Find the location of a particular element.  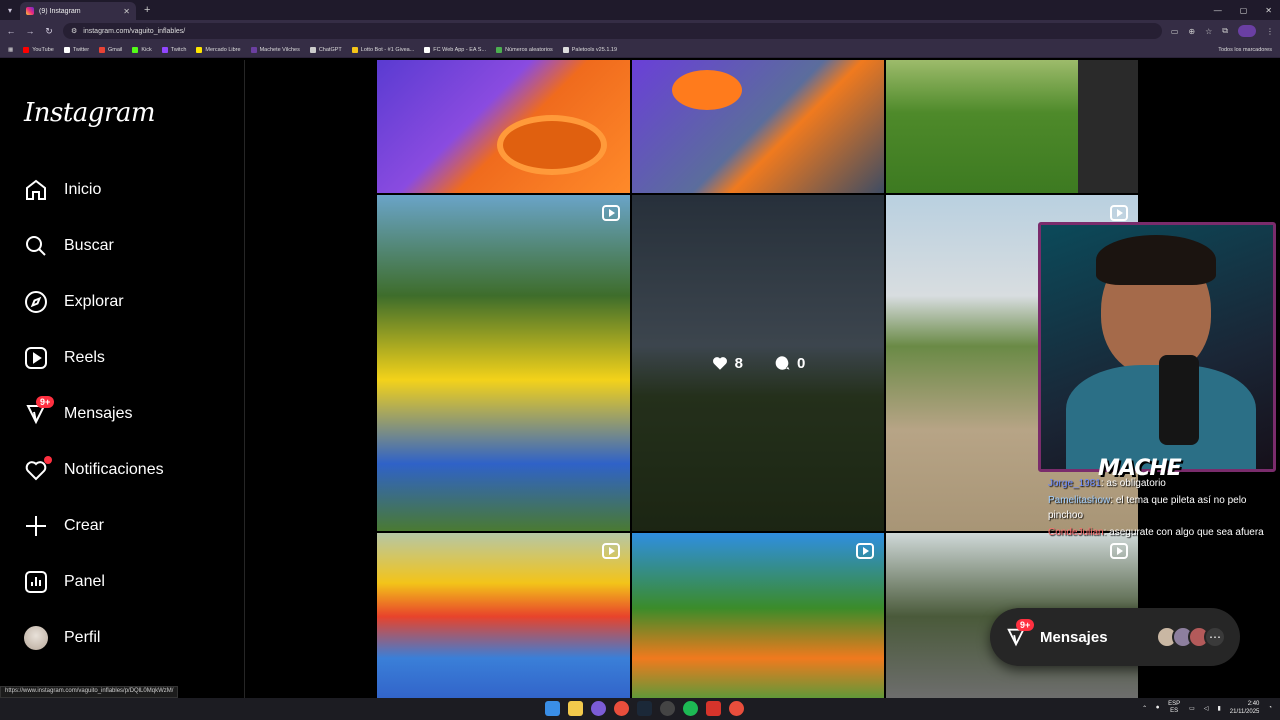

reload-icon: ↻ is located at coordinates (49, 31).